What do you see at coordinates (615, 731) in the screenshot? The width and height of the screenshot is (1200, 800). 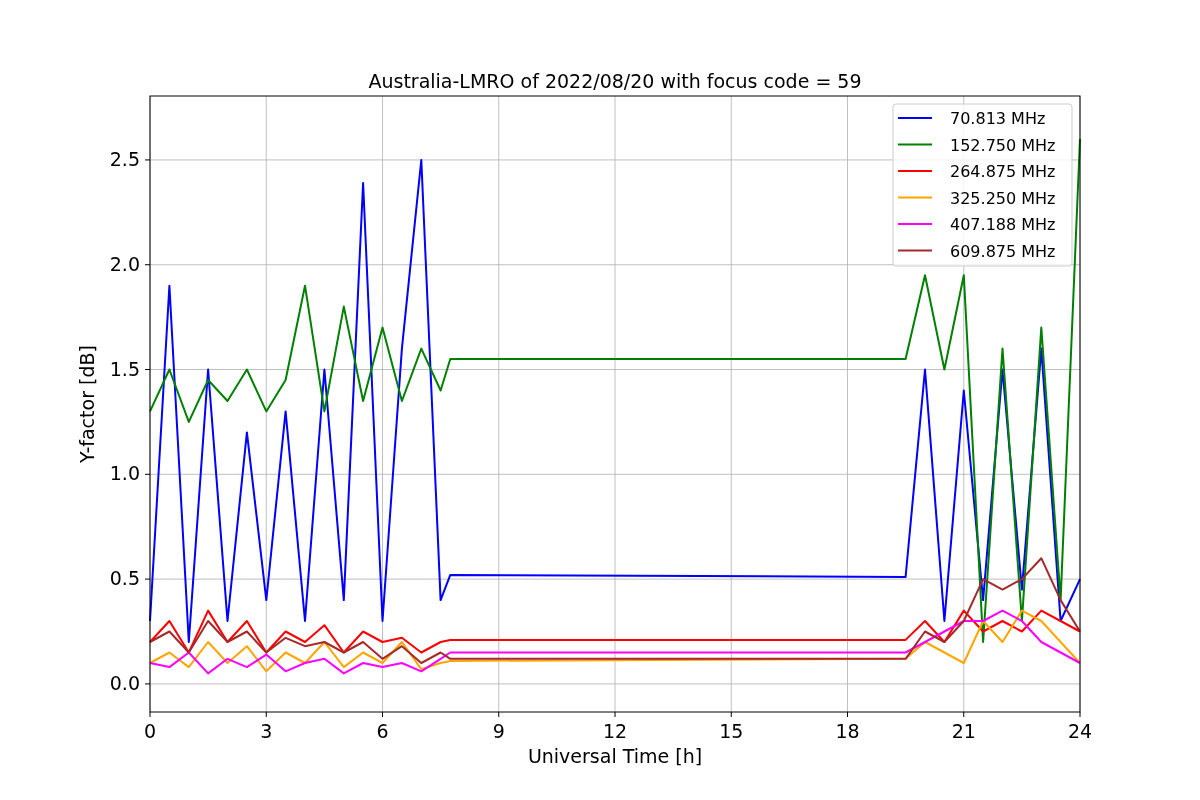 I see `x-tick-label: 12` at bounding box center [615, 731].